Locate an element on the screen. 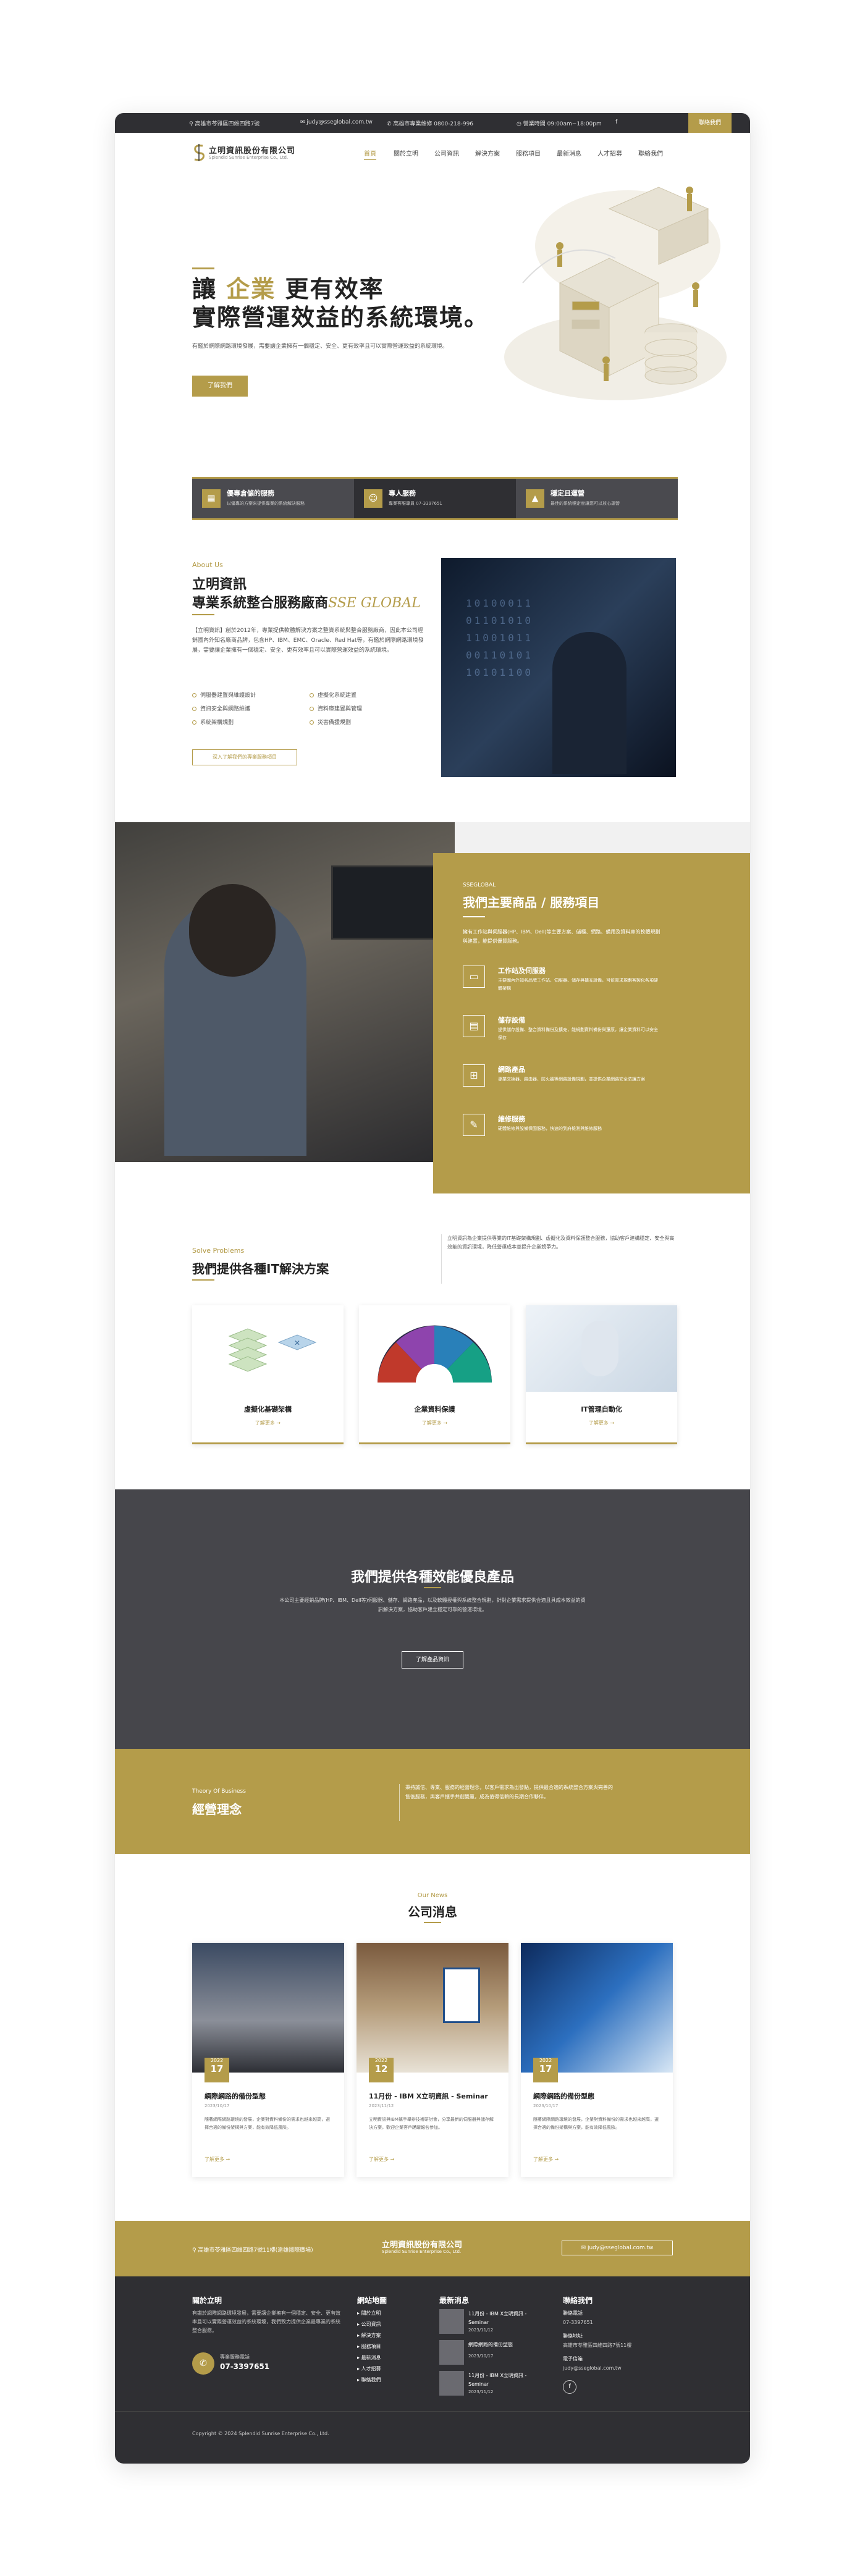  footer-link: ▸ 服務項目 is located at coordinates (369, 2346).